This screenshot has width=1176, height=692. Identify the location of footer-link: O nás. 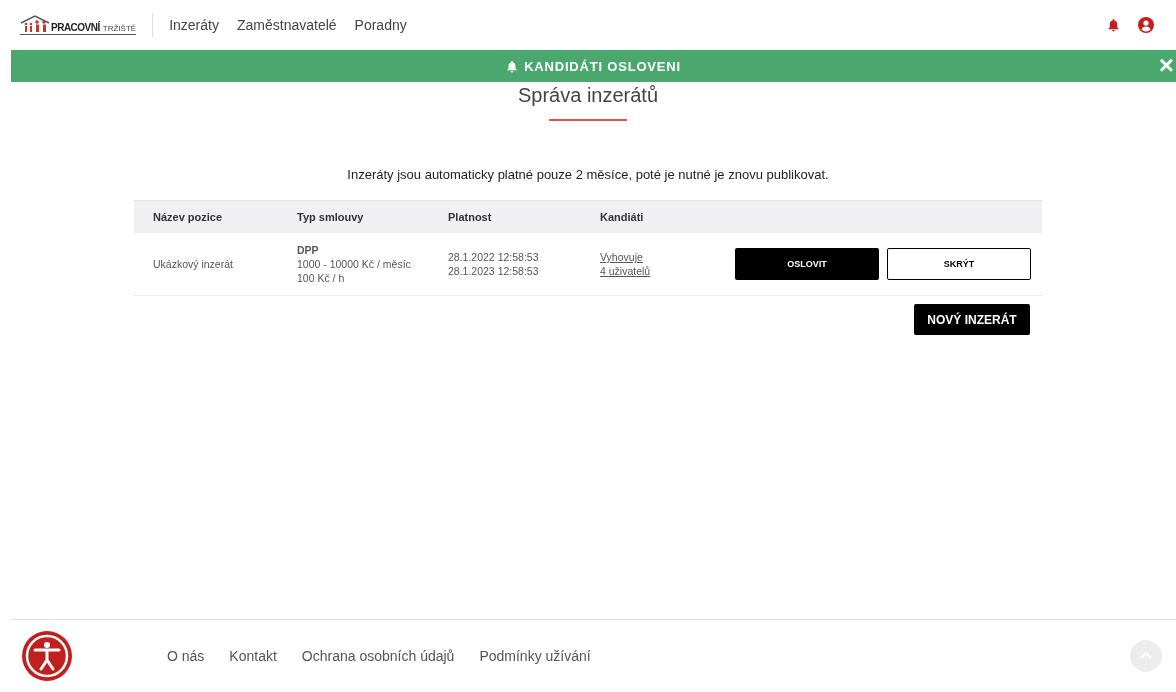
(186, 656).